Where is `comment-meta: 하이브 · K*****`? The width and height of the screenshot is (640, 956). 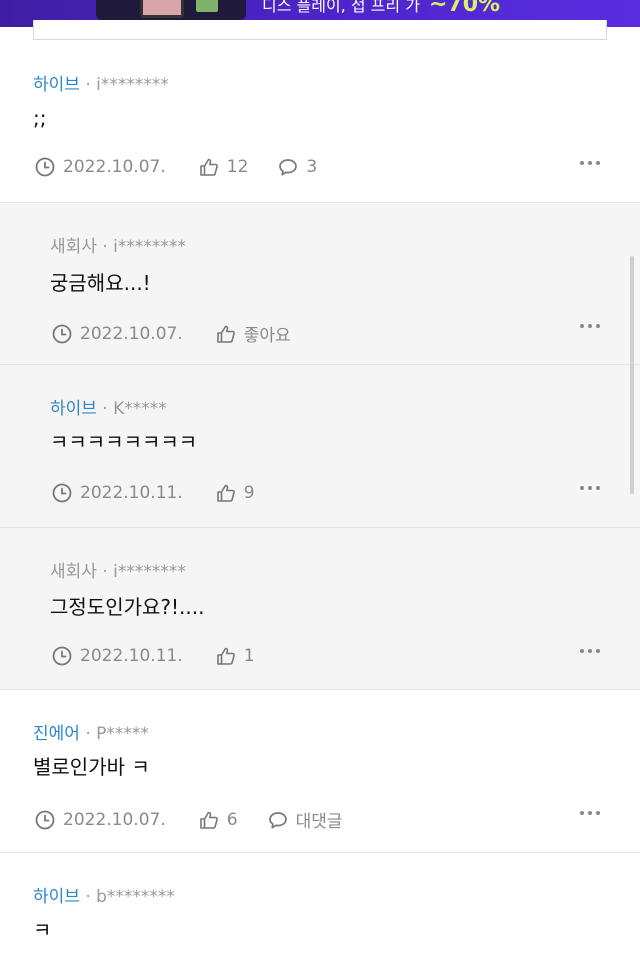
comment-meta: 하이브 · K***** is located at coordinates (108, 406).